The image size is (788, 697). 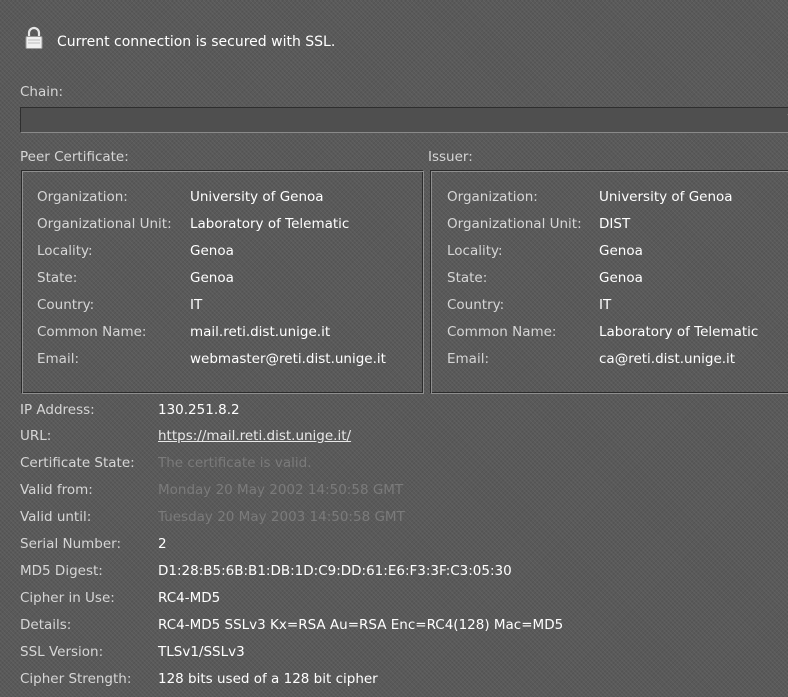 I want to click on url-row: URL: https://mail.reti.dist.unige.it/, so click(x=400, y=440).